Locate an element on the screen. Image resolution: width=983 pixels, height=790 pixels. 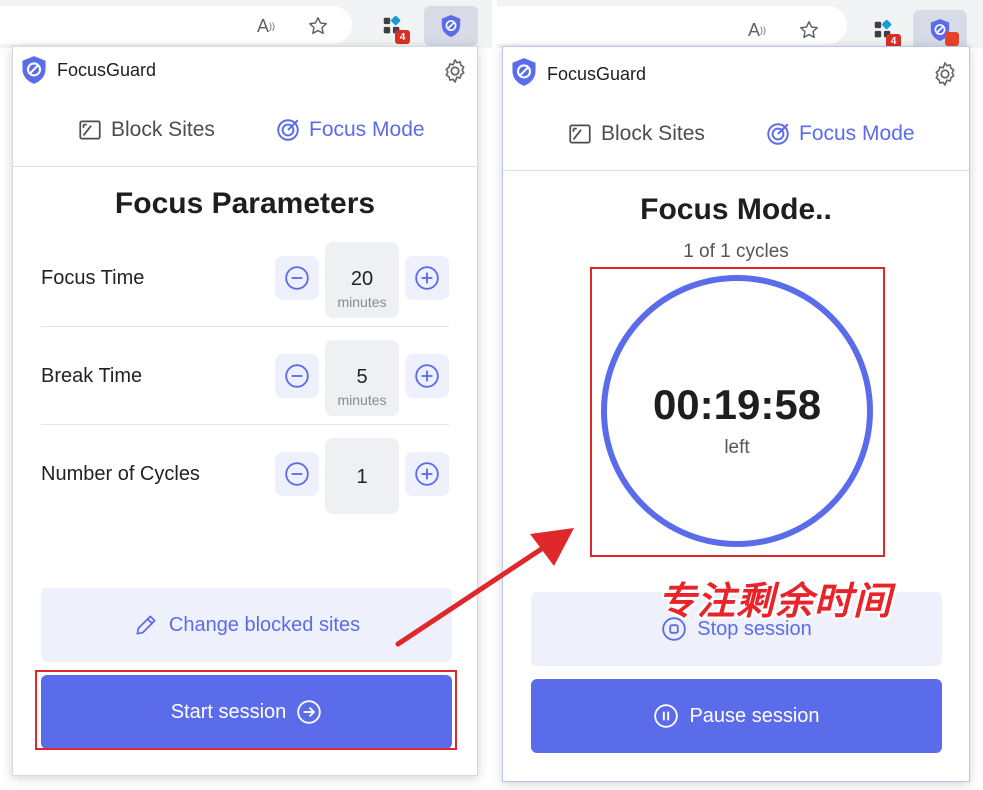
cycles-value: 1 is located at coordinates (362, 477).